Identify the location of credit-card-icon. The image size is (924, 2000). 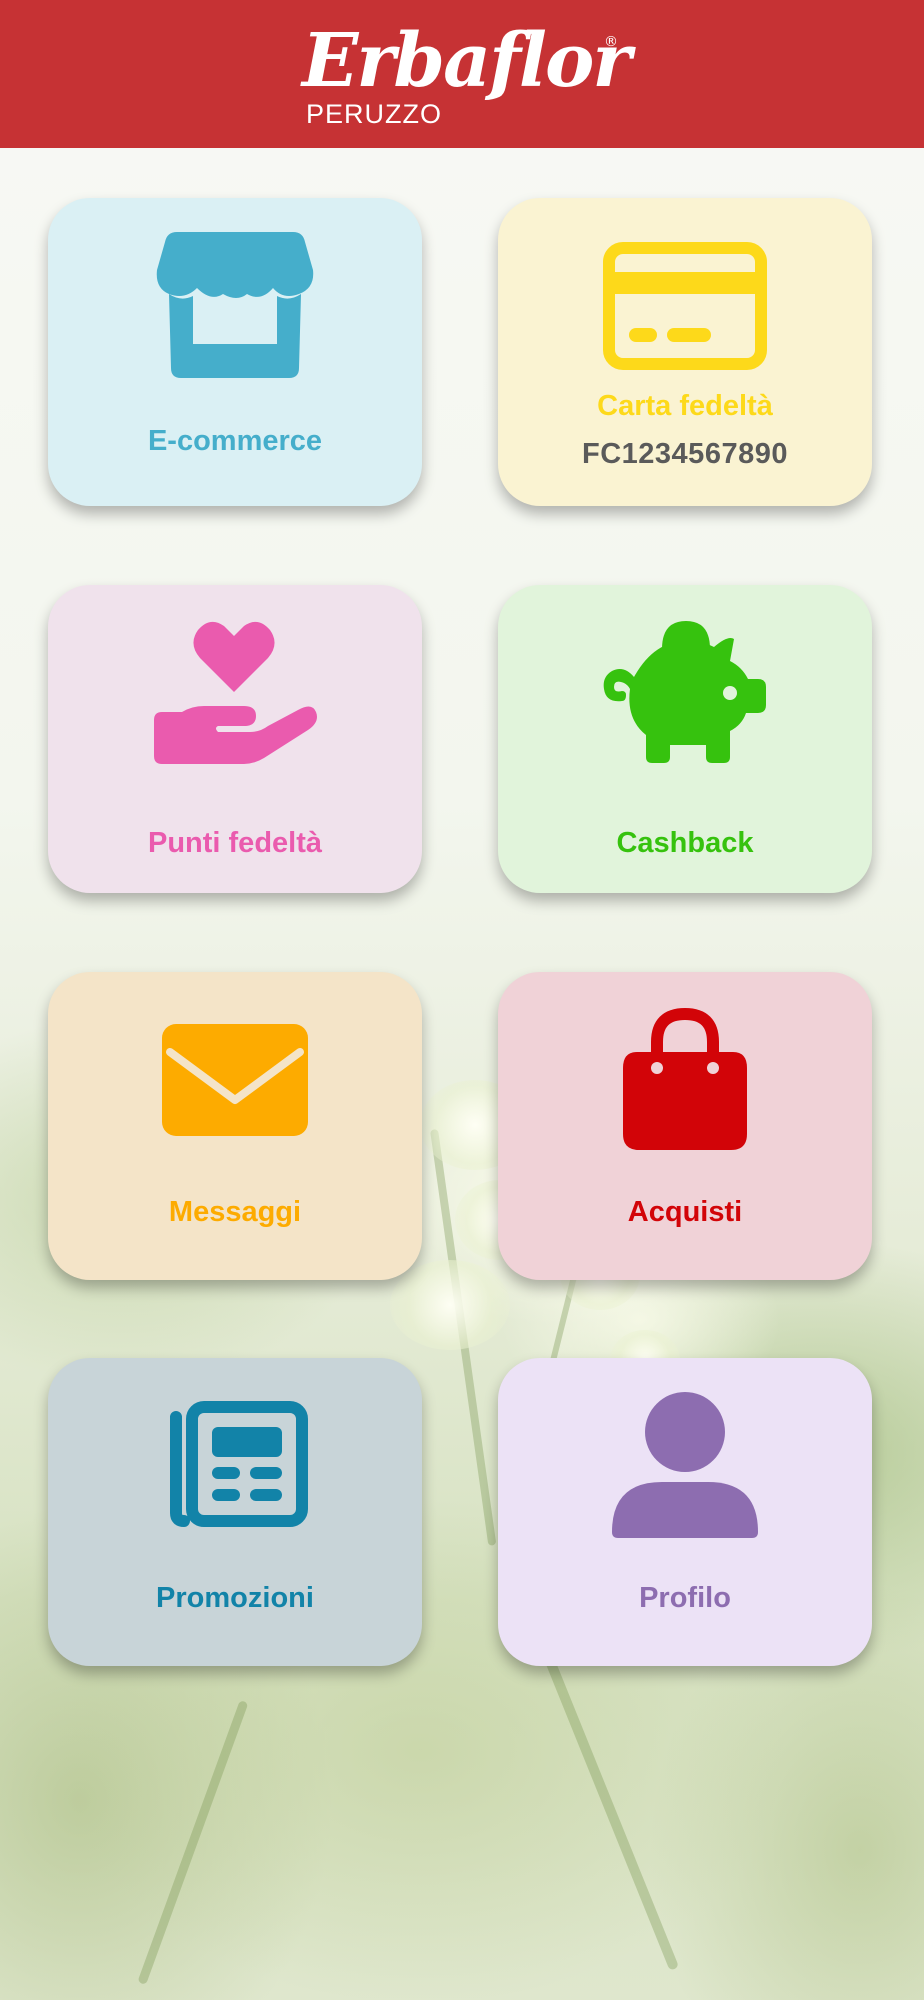
(685, 306).